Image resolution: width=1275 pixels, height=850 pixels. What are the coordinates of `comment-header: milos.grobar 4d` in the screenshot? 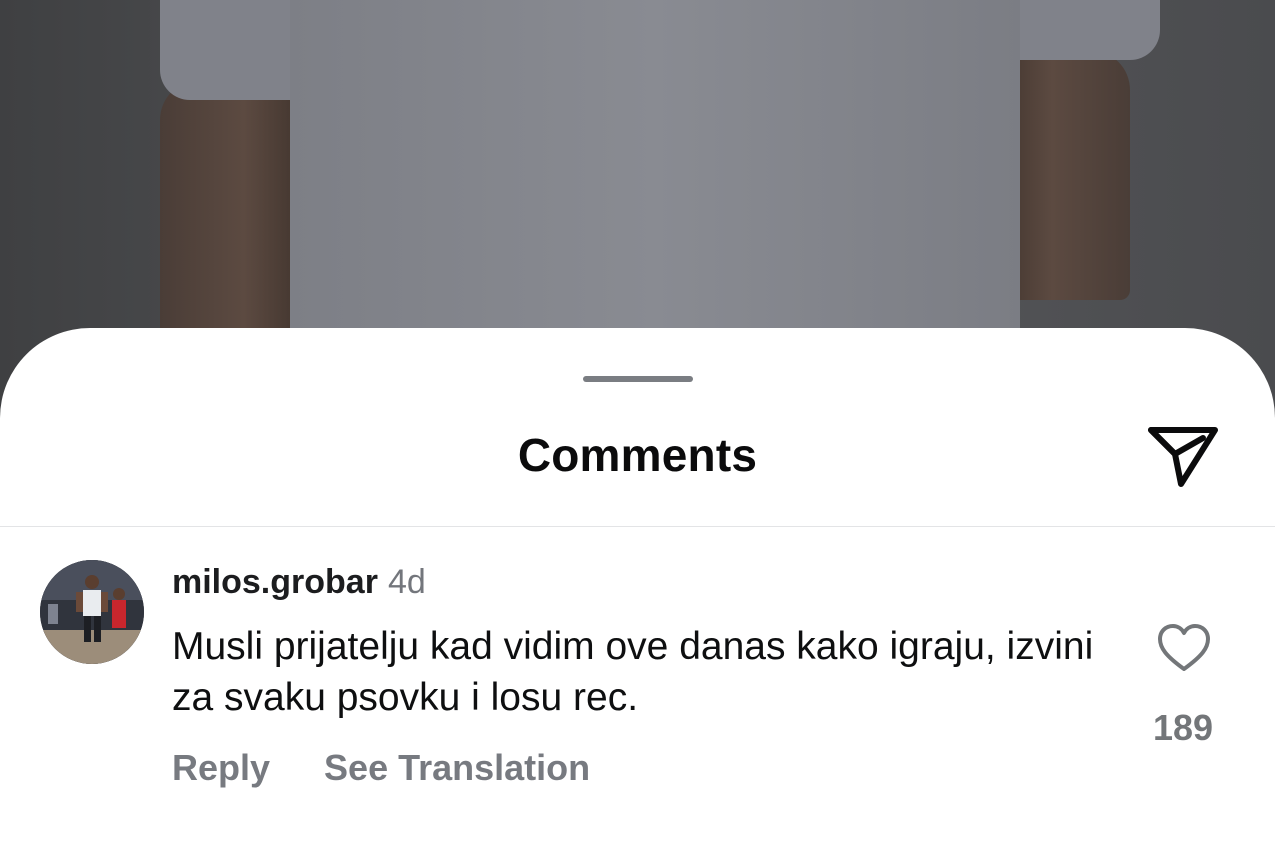 It's located at (299, 582).